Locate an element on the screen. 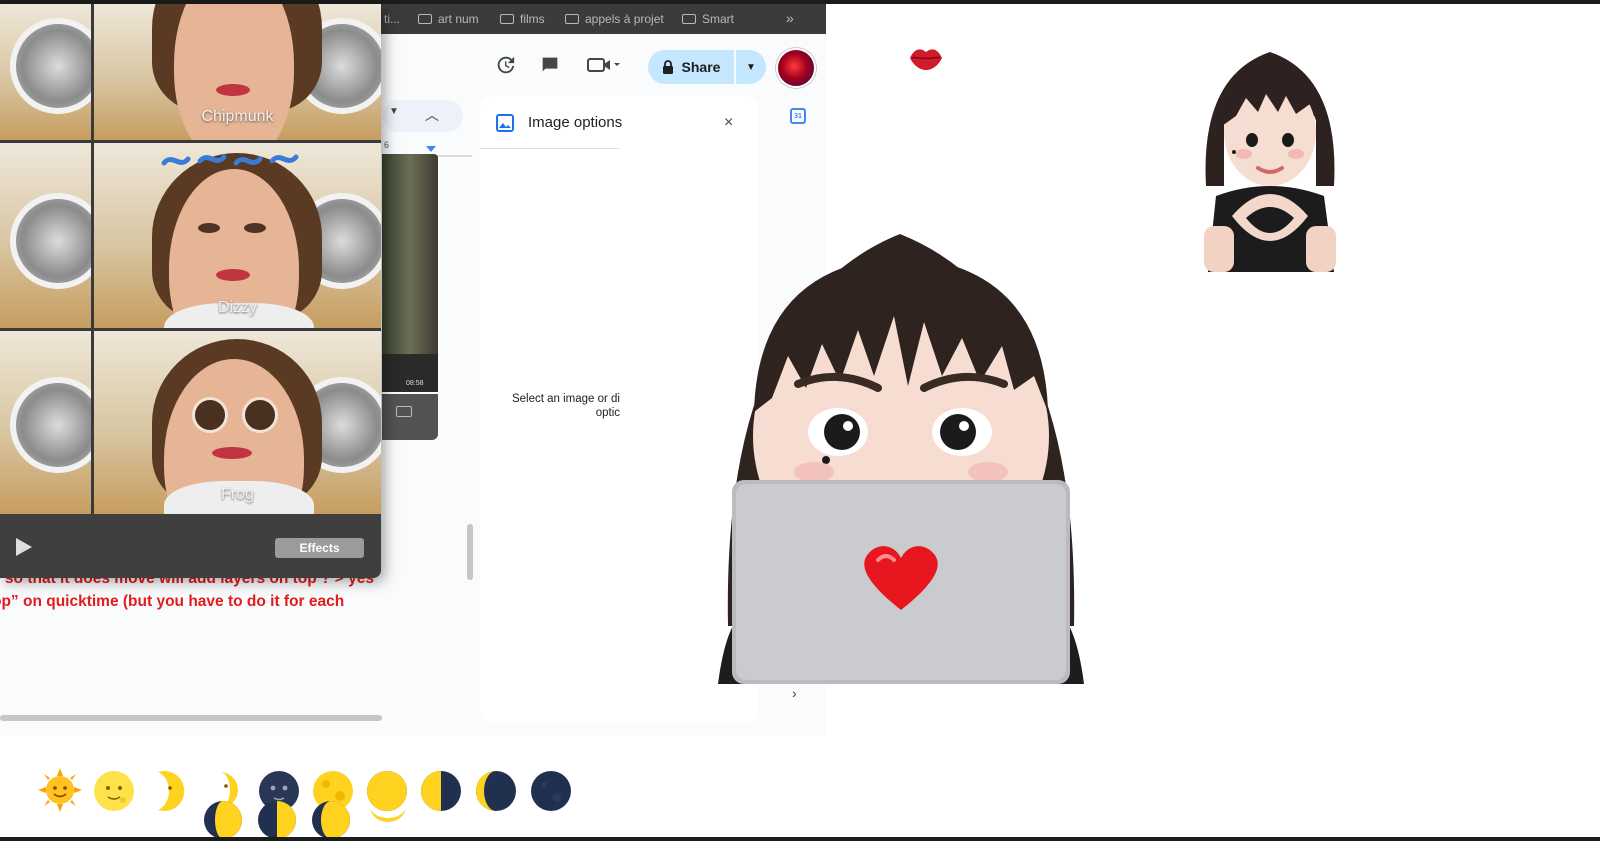  bookmark-label: art num is located at coordinates (458, 19).